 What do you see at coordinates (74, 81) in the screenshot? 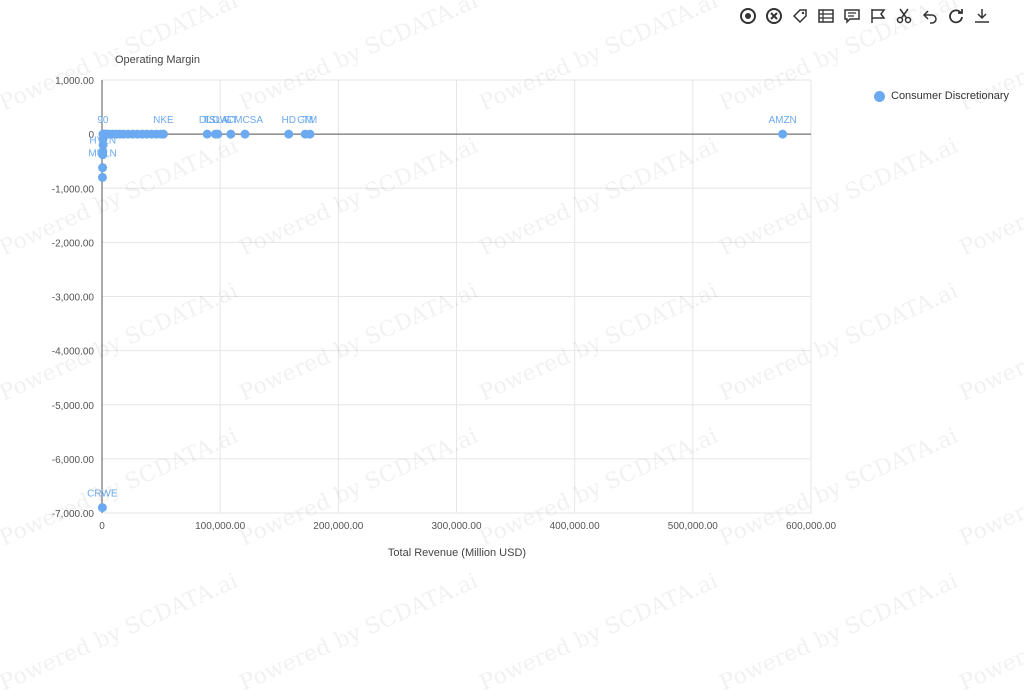
I see `y-tick-label: 1,000.00` at bounding box center [74, 81].